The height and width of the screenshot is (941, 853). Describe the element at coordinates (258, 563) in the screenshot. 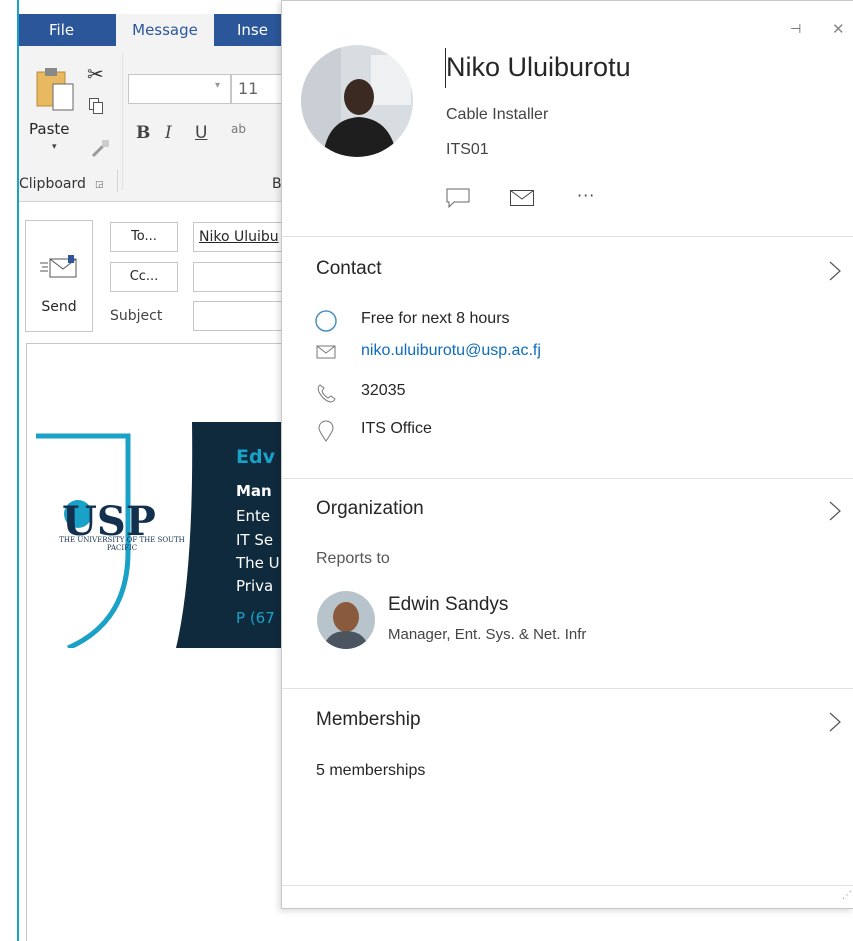

I see `signature-line: The U` at that location.